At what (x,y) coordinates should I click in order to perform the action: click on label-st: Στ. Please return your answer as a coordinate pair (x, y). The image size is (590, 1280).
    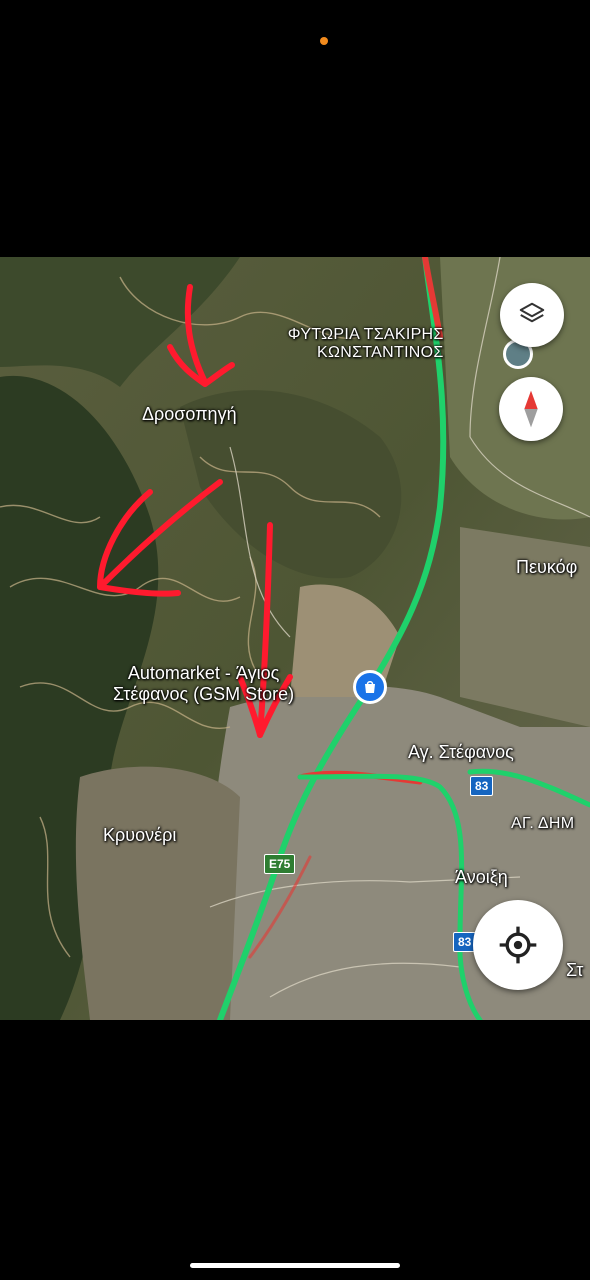
    Looking at the image, I should click on (575, 970).